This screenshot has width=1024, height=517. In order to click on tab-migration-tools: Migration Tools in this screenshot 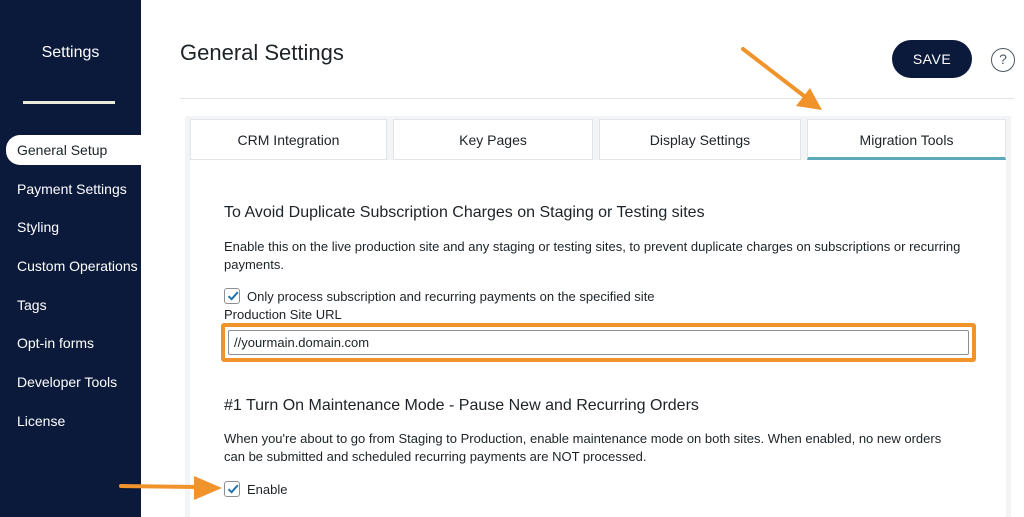, I will do `click(906, 139)`.